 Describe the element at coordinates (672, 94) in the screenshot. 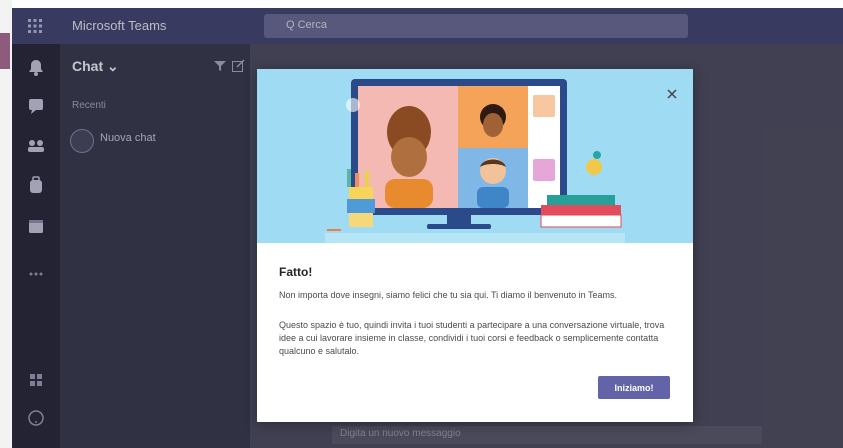

I see `close-icon` at that location.